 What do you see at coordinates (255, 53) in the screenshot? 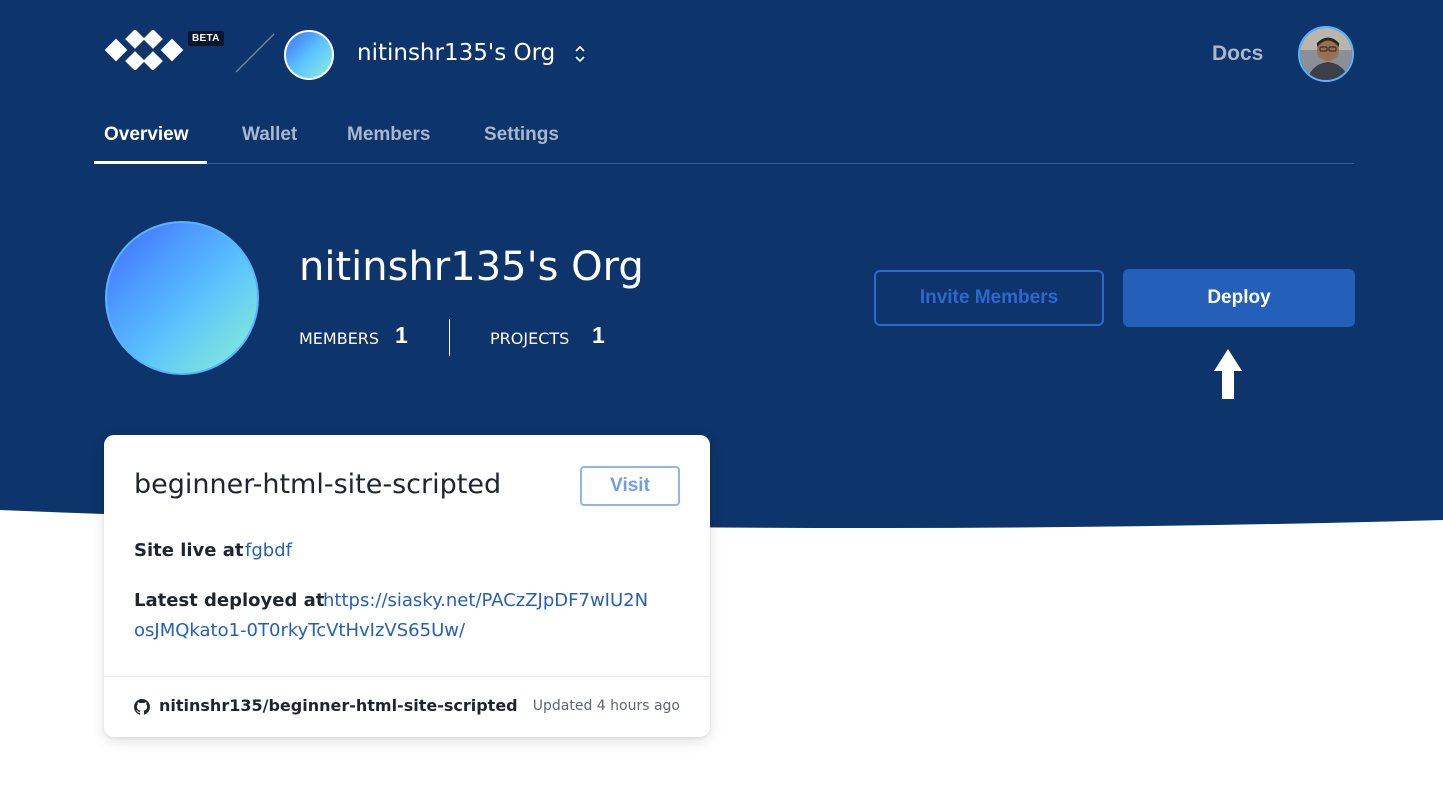
I see `breadcrumb-separator` at bounding box center [255, 53].